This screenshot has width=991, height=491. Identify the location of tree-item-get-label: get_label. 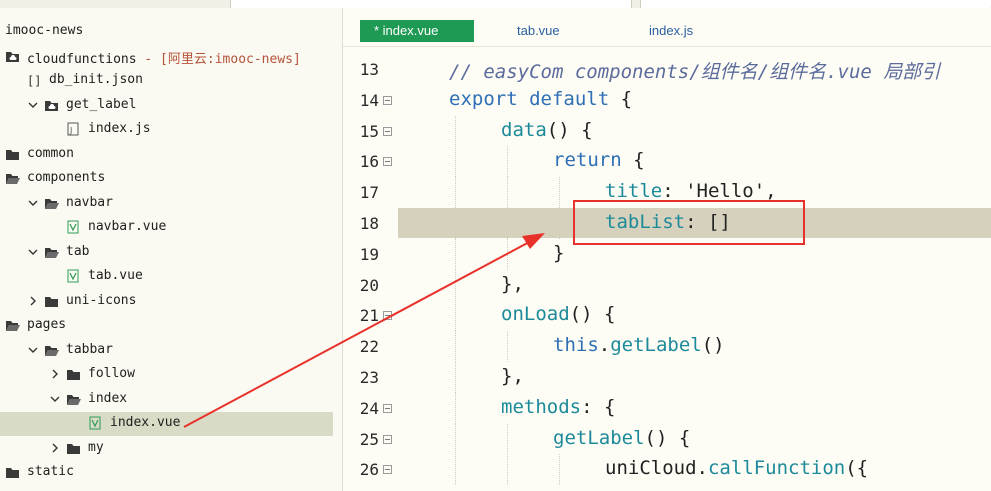
(166, 106).